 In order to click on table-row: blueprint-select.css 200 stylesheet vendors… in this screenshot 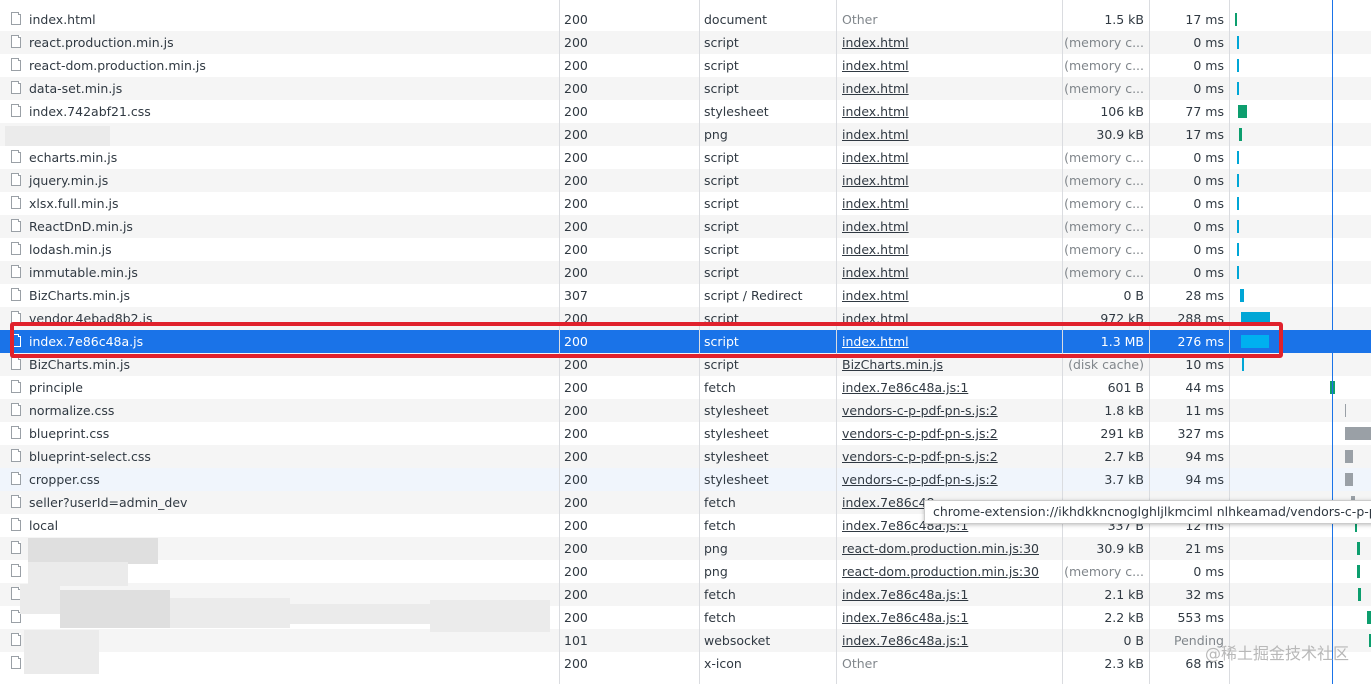, I will do `click(685, 456)`.